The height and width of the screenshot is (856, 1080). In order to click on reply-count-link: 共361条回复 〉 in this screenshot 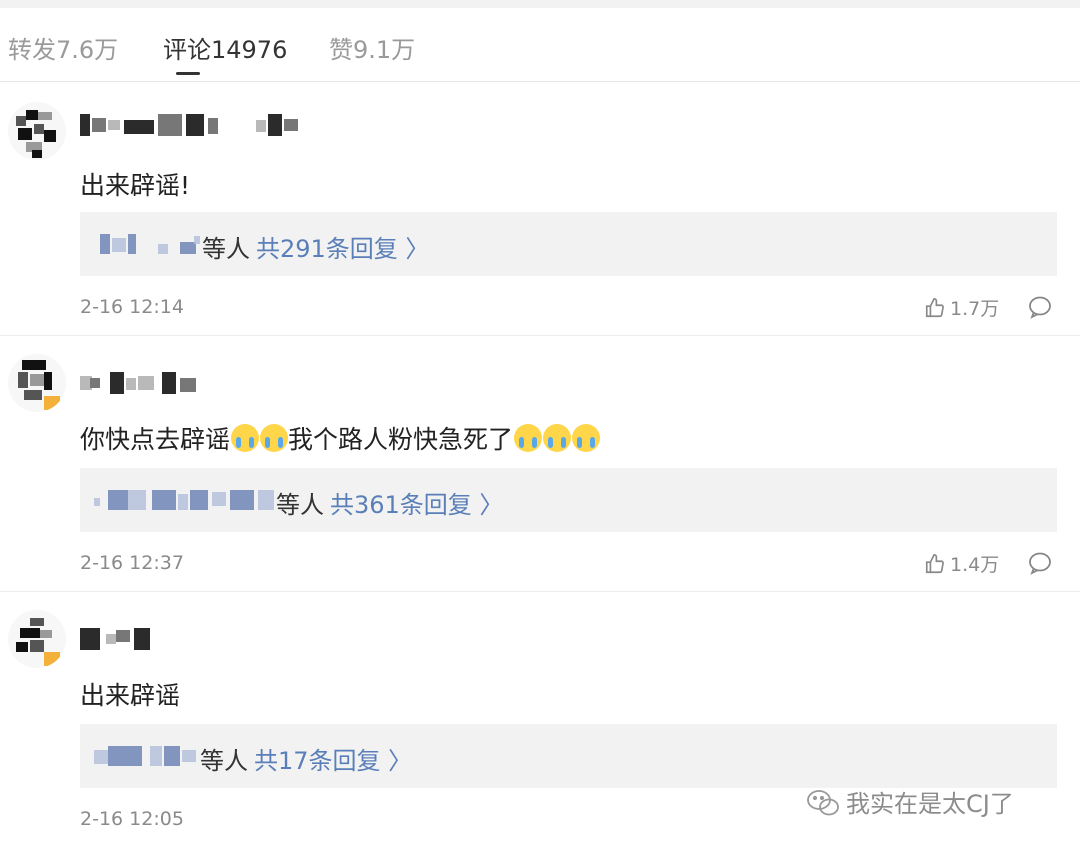, I will do `click(416, 505)`.